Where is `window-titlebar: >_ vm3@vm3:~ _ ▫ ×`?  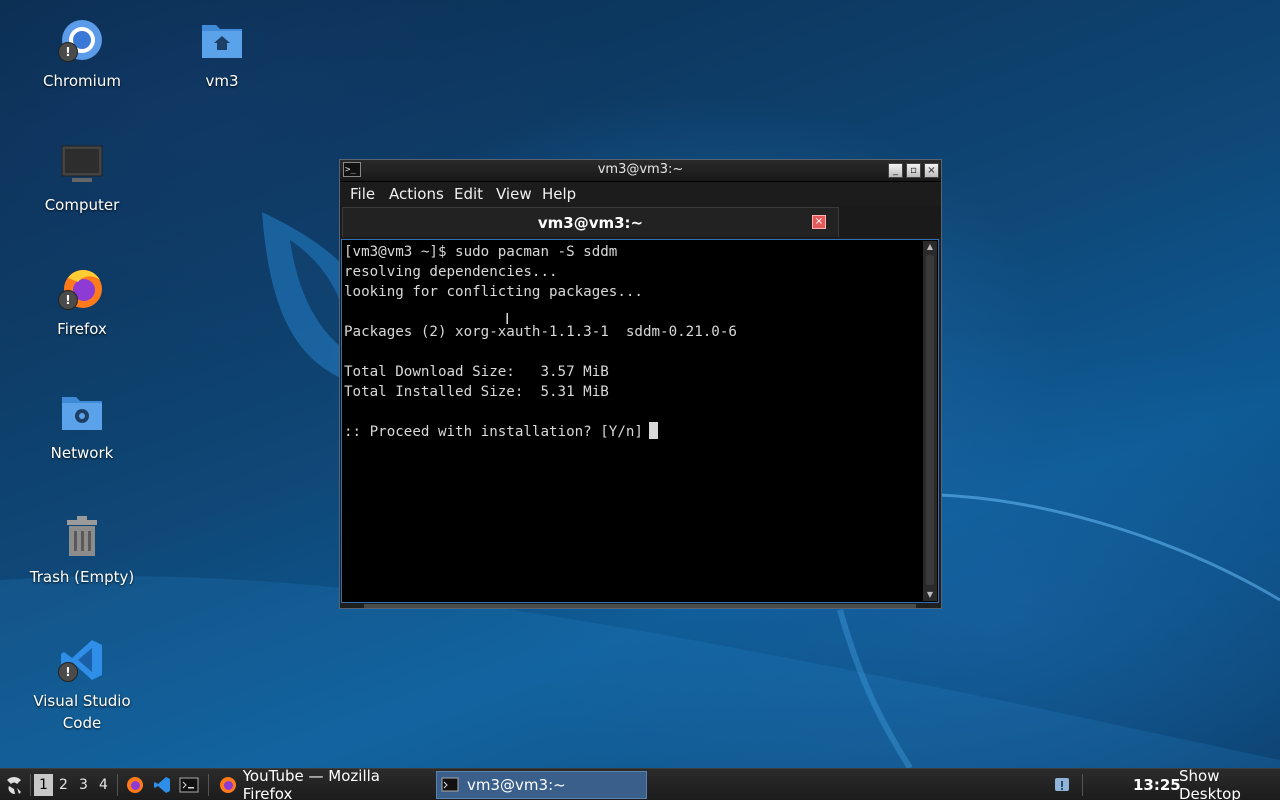 window-titlebar: >_ vm3@vm3:~ _ ▫ × is located at coordinates (640, 171).